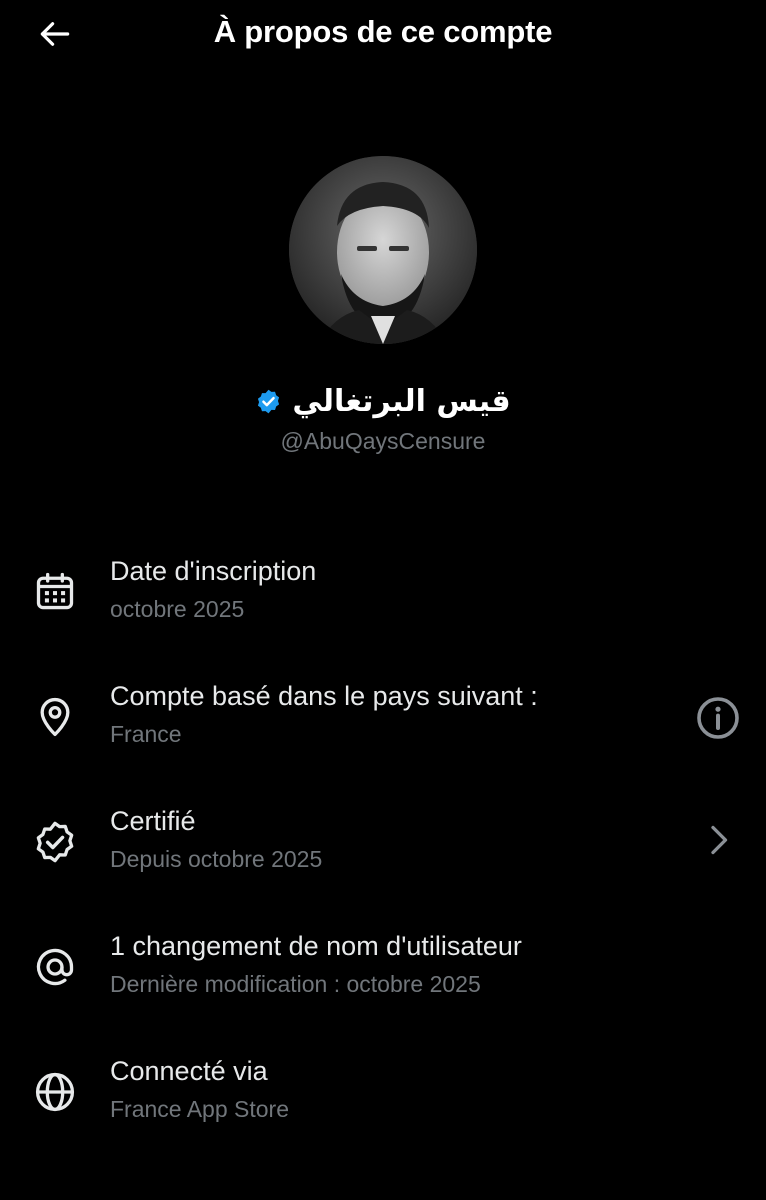 The width and height of the screenshot is (766, 1200). What do you see at coordinates (189, 1071) in the screenshot?
I see `connected-via-label: Connecté via` at bounding box center [189, 1071].